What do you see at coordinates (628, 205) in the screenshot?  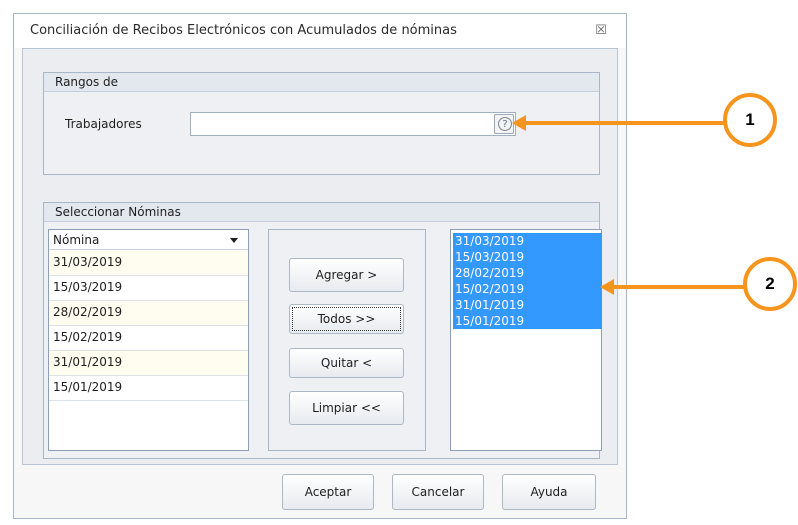 I see `annotation-arrows` at bounding box center [628, 205].